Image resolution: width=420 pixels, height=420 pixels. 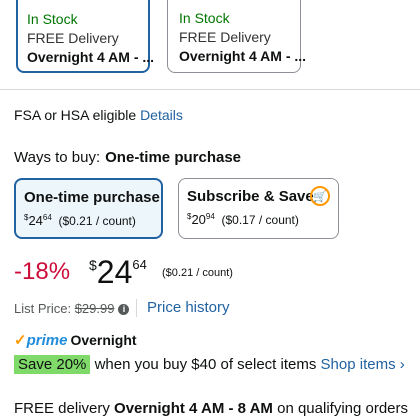 What do you see at coordinates (42, 271) in the screenshot?
I see `discount-percent: -18%` at bounding box center [42, 271].